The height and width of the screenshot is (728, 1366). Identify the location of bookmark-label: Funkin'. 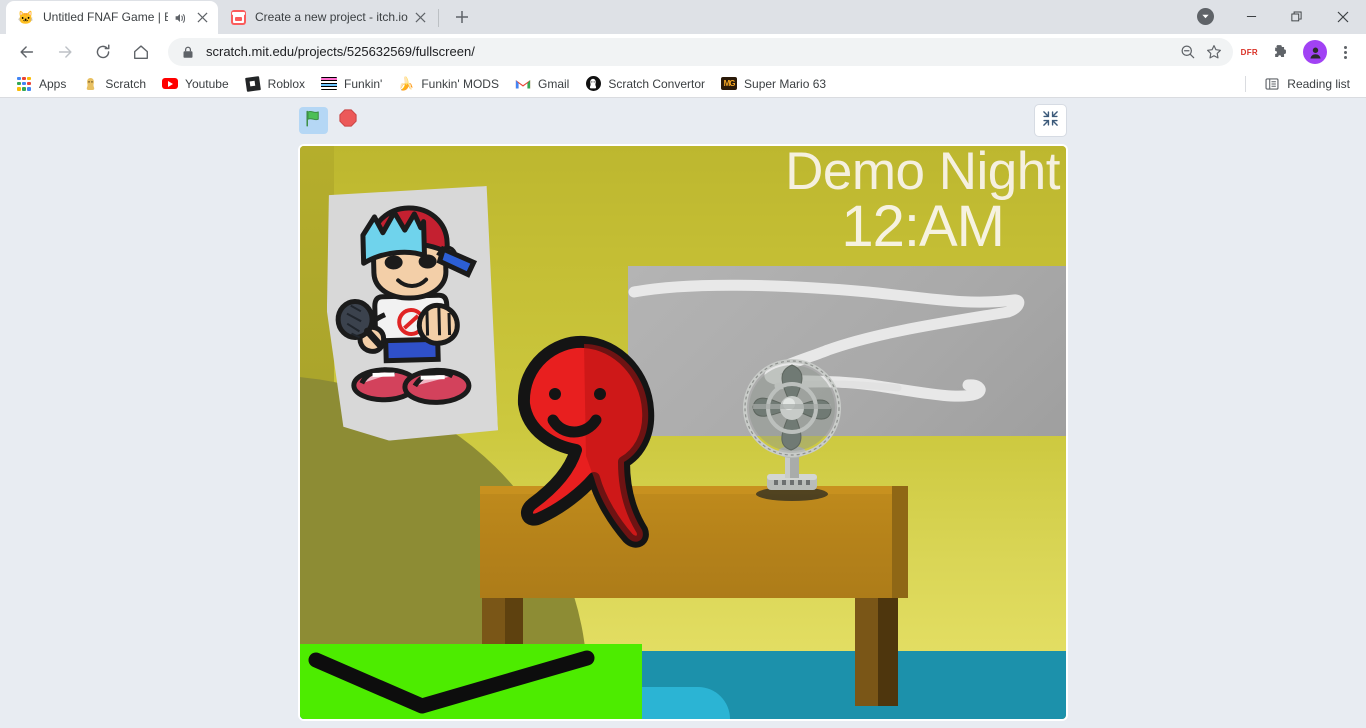
(363, 83).